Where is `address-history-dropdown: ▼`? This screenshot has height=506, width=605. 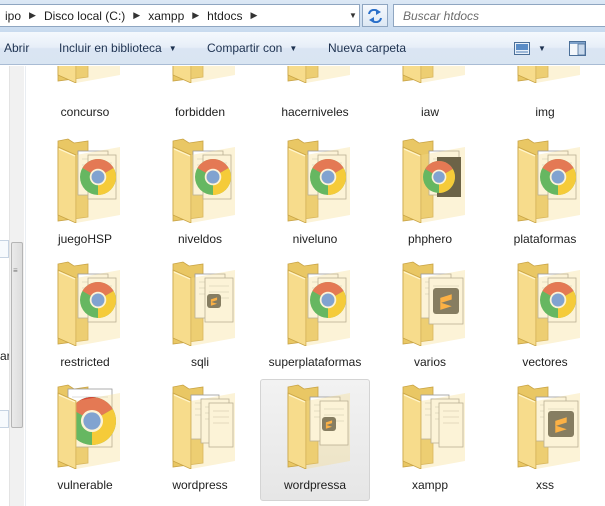 address-history-dropdown: ▼ is located at coordinates (353, 15).